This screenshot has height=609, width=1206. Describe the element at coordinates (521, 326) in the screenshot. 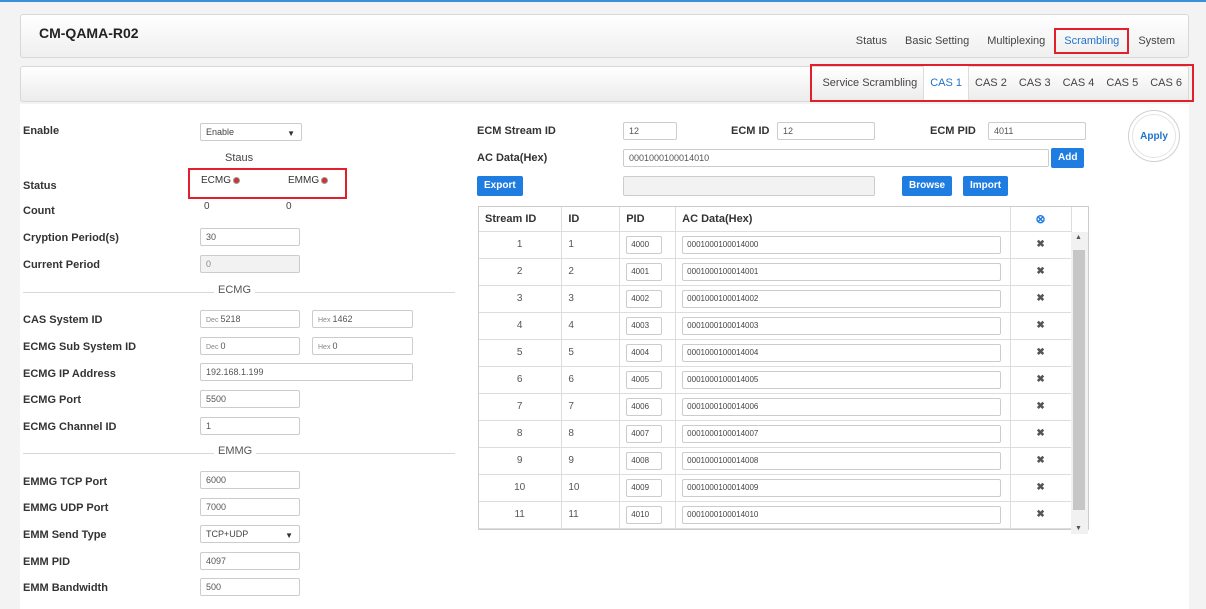

I see `cell-stream-id: 4` at that location.